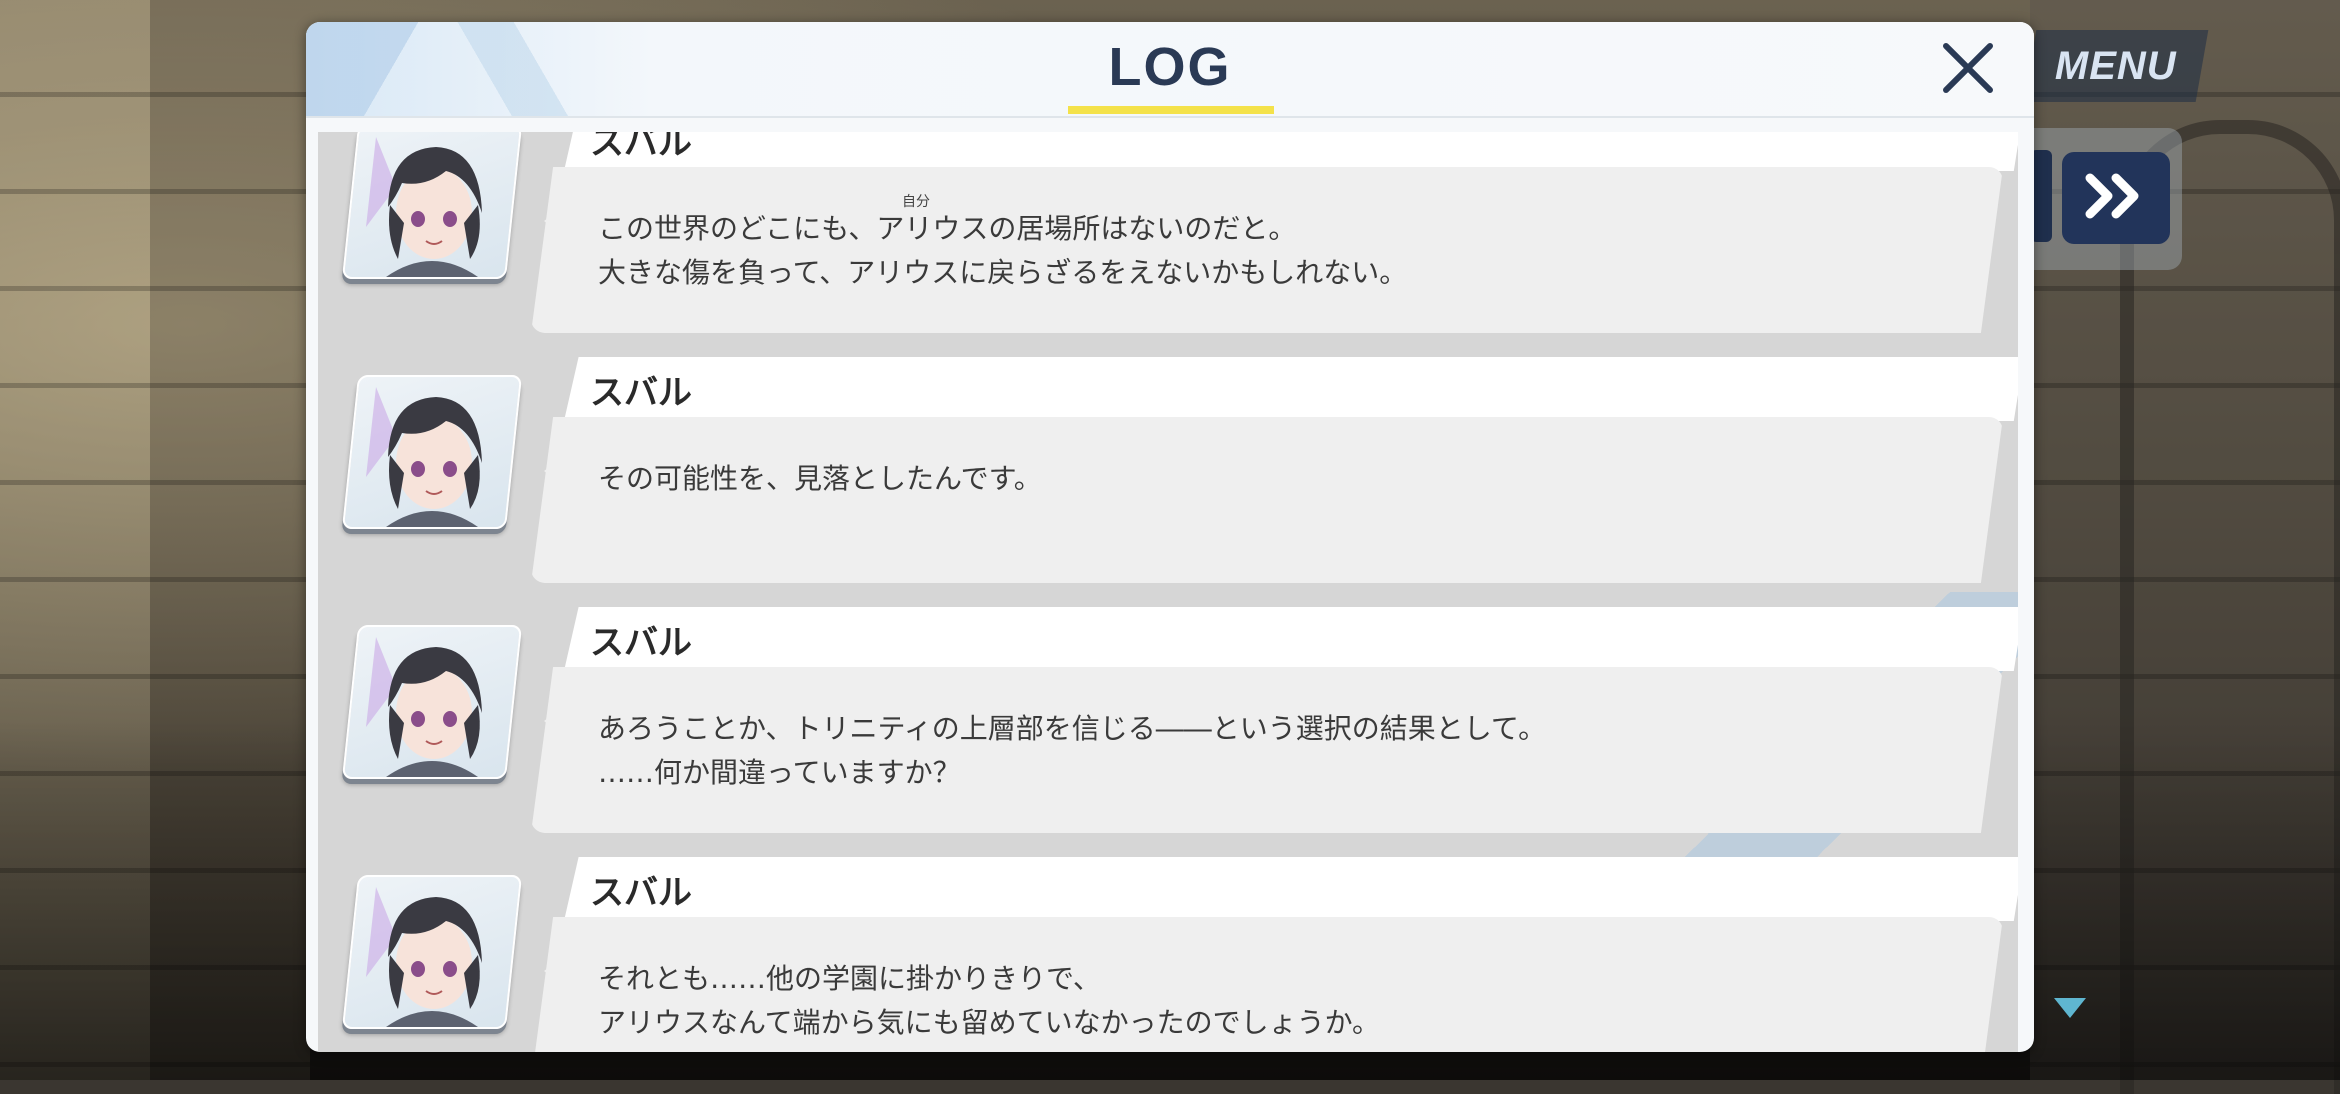 The image size is (2340, 1094). I want to click on dialogue-text: その可能性を、見落としたんです。, so click(820, 479).